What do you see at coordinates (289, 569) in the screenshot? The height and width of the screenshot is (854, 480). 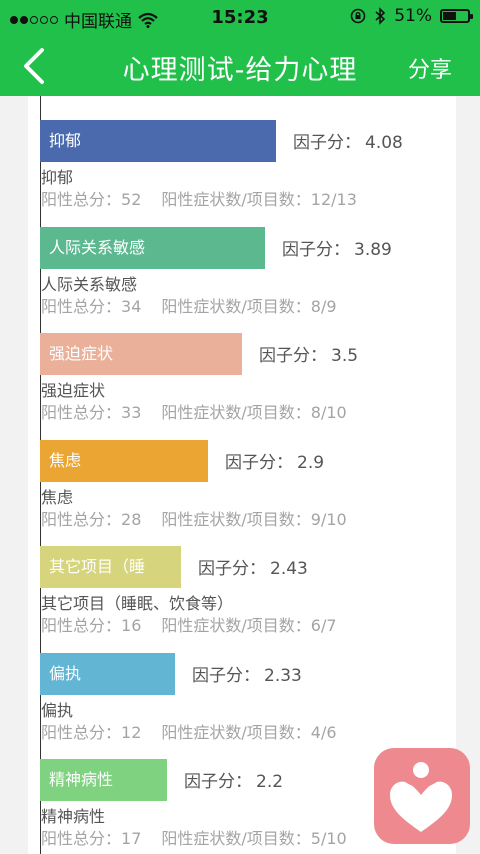 I see `factor-score-value: 2.43` at bounding box center [289, 569].